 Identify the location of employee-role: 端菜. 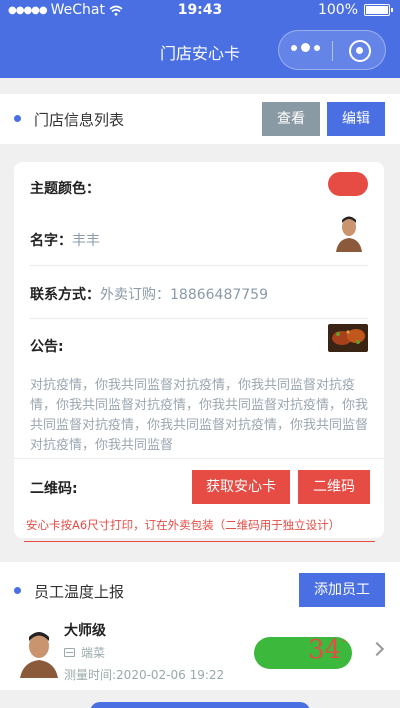
(84, 652).